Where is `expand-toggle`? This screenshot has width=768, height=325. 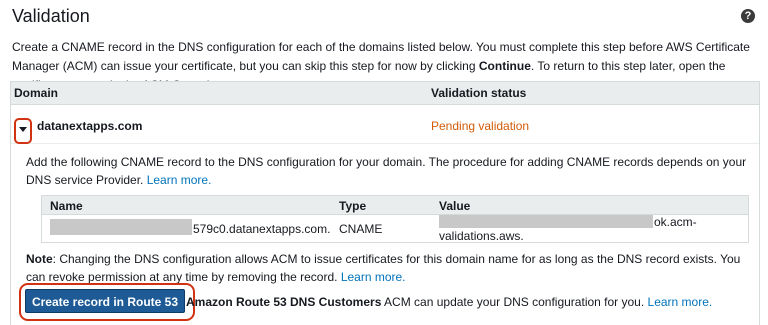 expand-toggle is located at coordinates (23, 131).